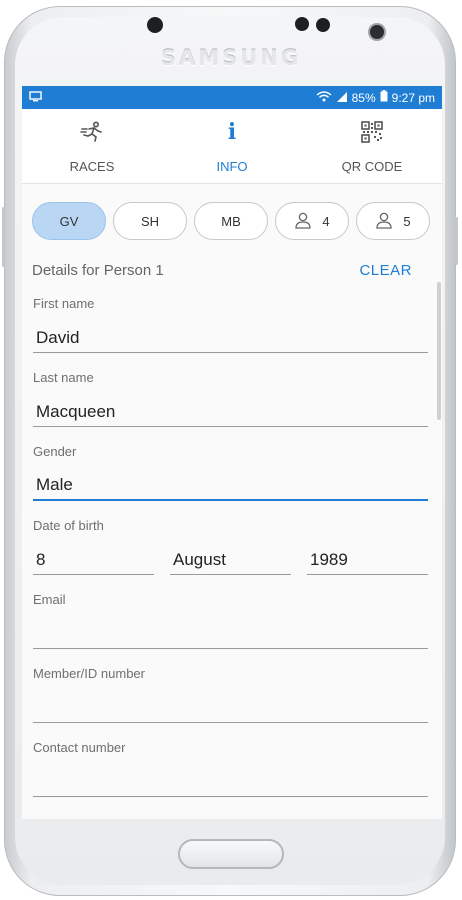  Describe the element at coordinates (324, 97) in the screenshot. I see `wifi-icon` at that location.